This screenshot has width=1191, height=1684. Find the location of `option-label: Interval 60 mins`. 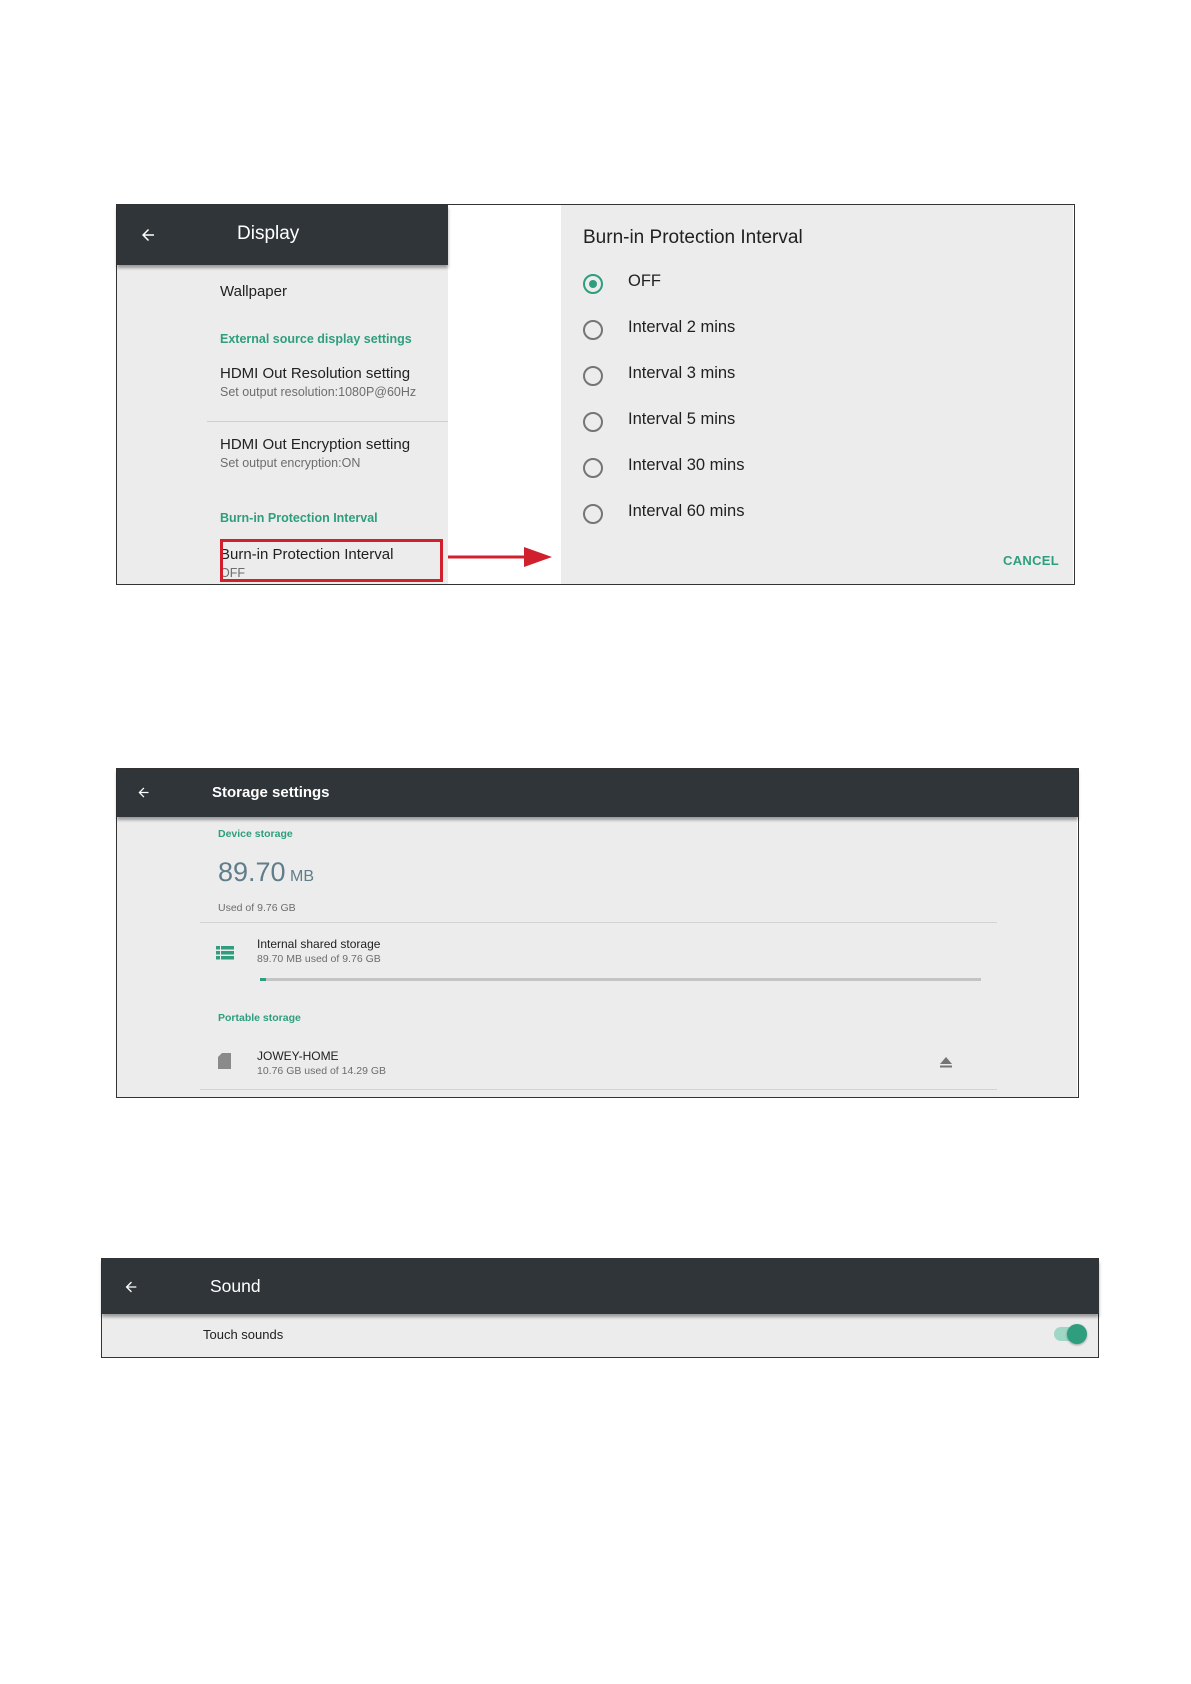

option-label: Interval 60 mins is located at coordinates (686, 511).